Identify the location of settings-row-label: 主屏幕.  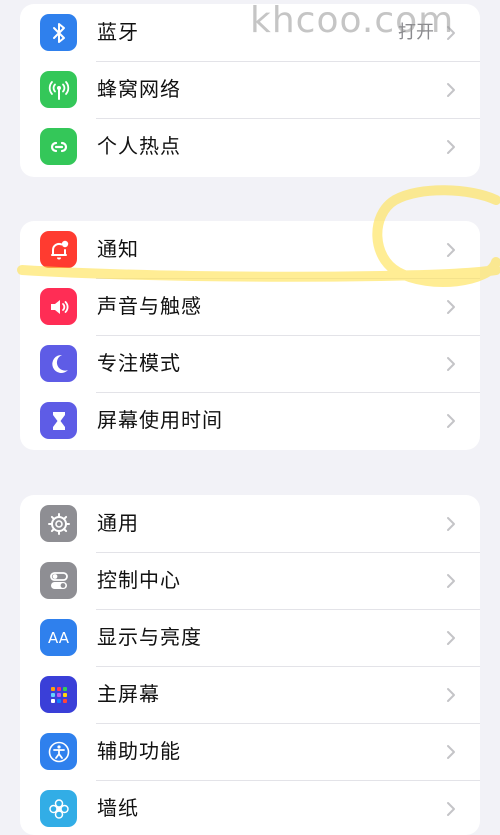
(128, 694).